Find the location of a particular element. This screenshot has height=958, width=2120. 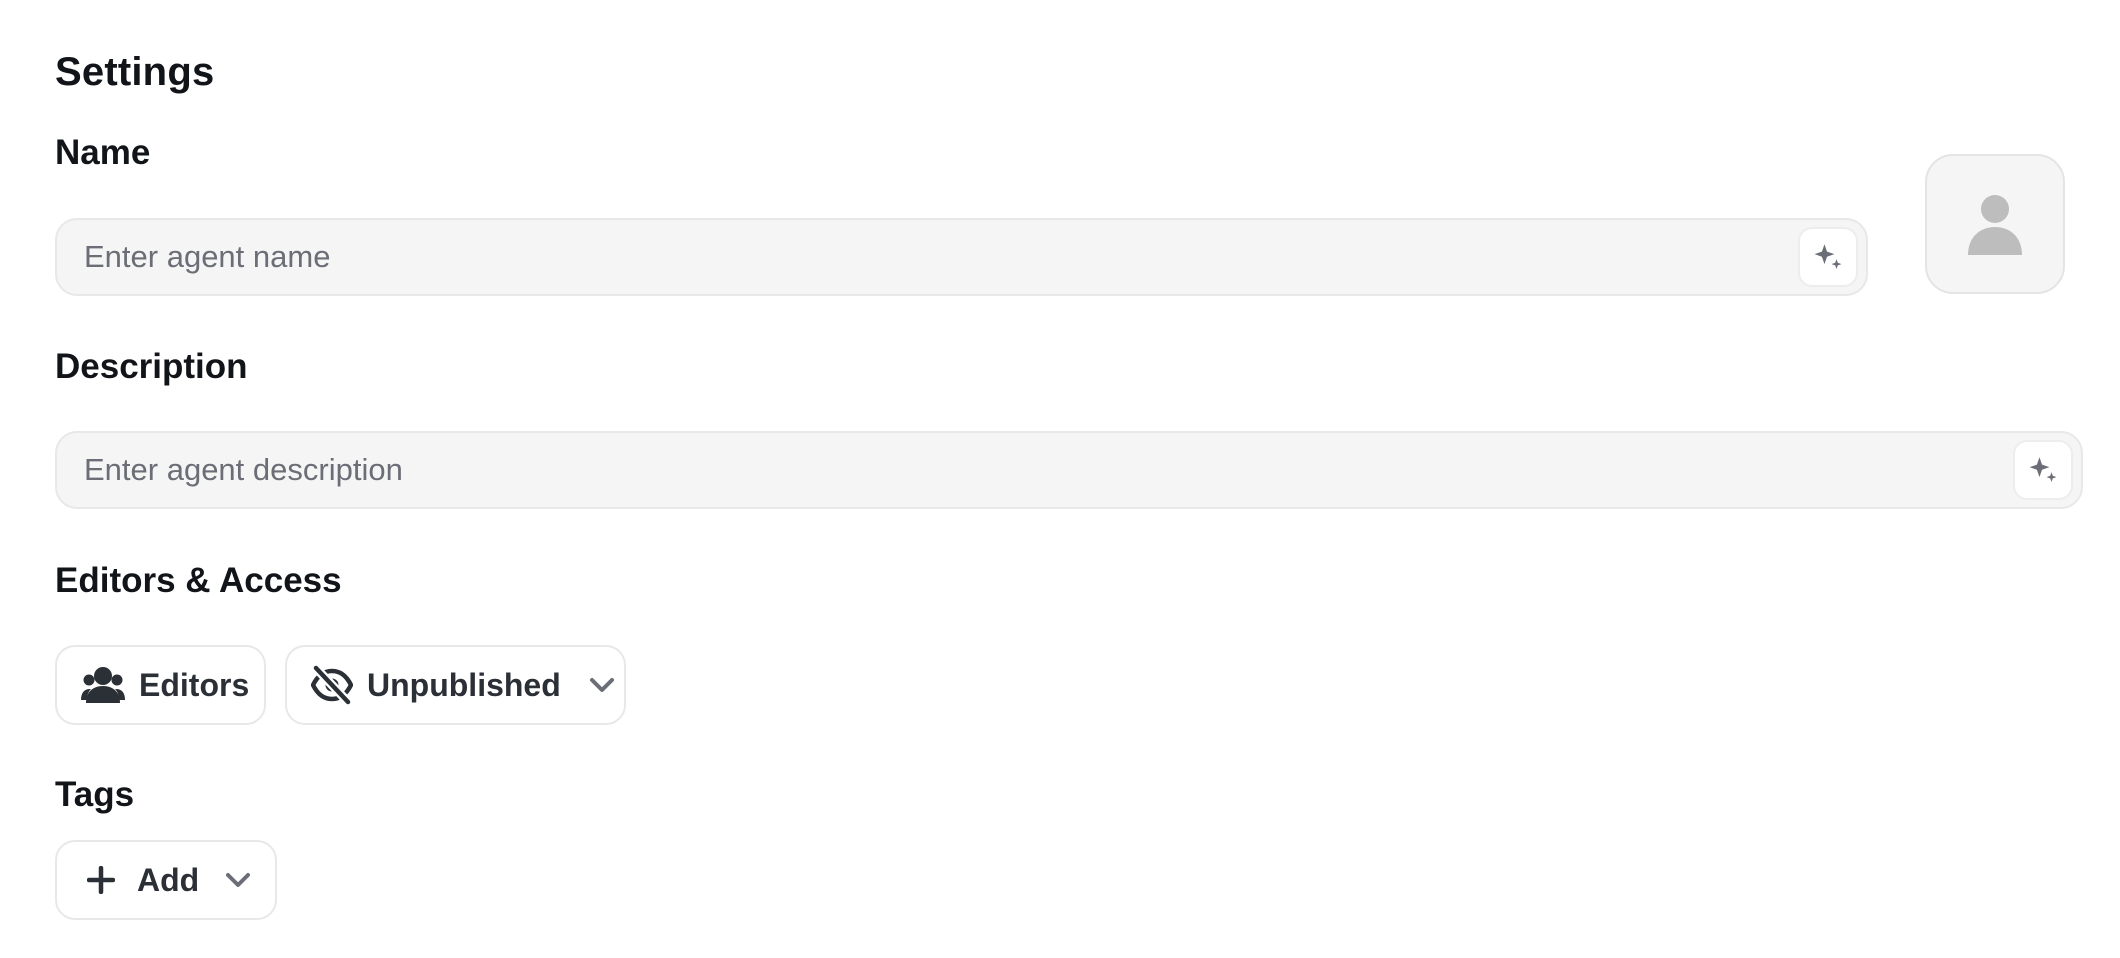

editors-button-label: Editors is located at coordinates (194, 684).